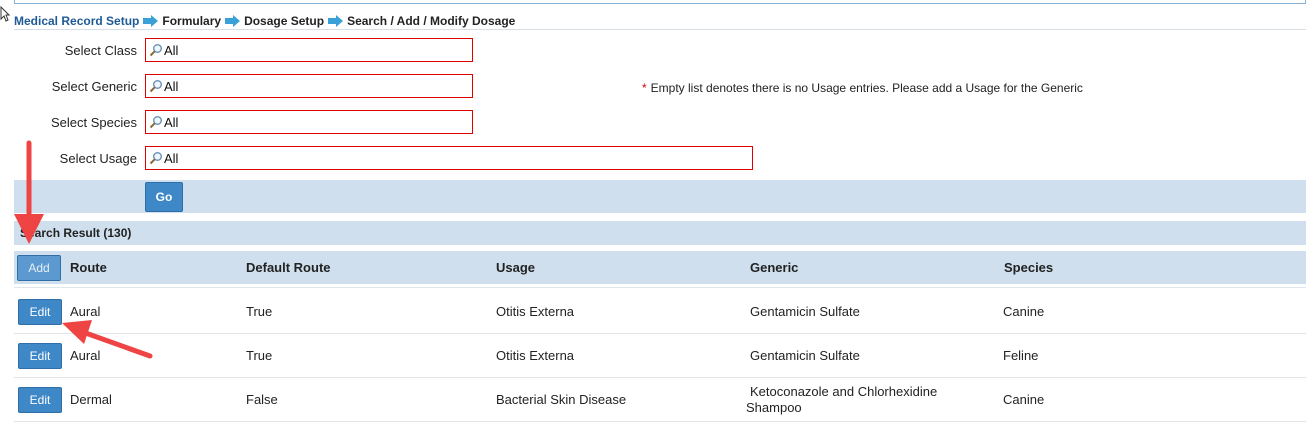 The width and height of the screenshot is (1306, 430). Describe the element at coordinates (1028, 267) in the screenshot. I see `column-header-species: Species` at that location.